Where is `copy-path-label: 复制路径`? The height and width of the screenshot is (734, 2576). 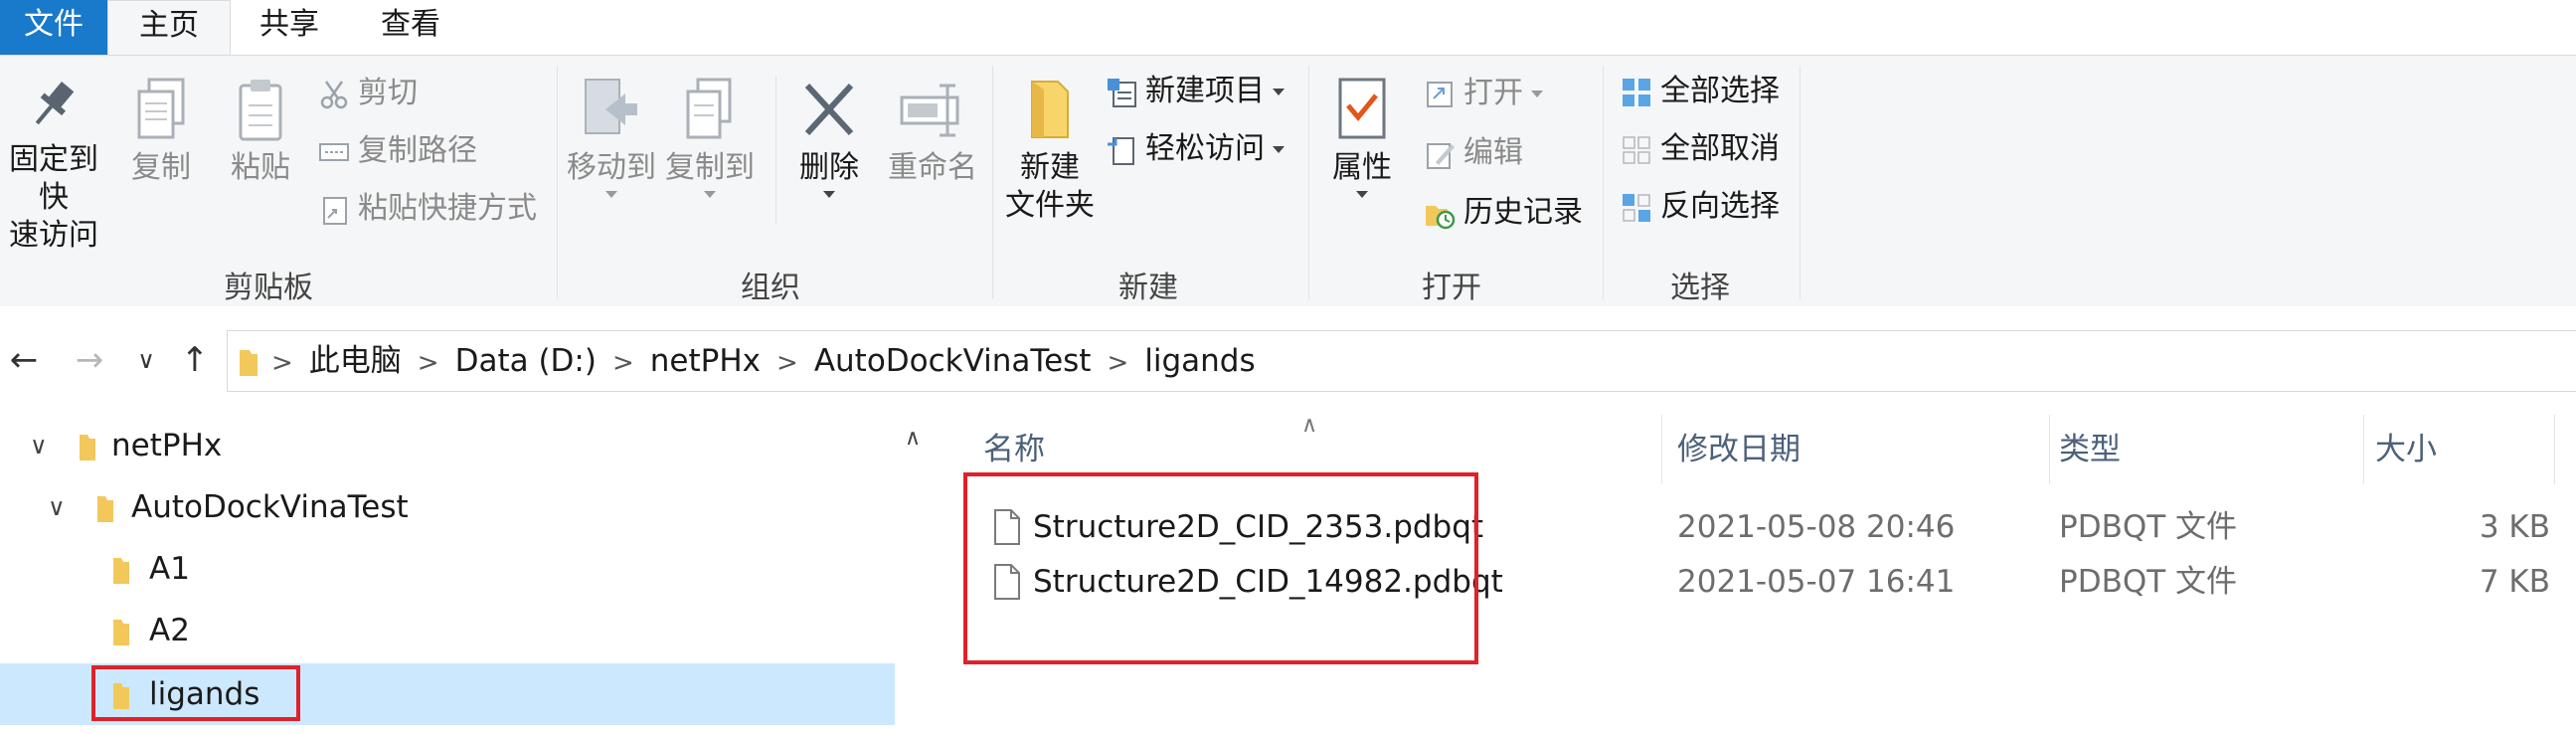
copy-path-label: 复制路径 is located at coordinates (417, 150).